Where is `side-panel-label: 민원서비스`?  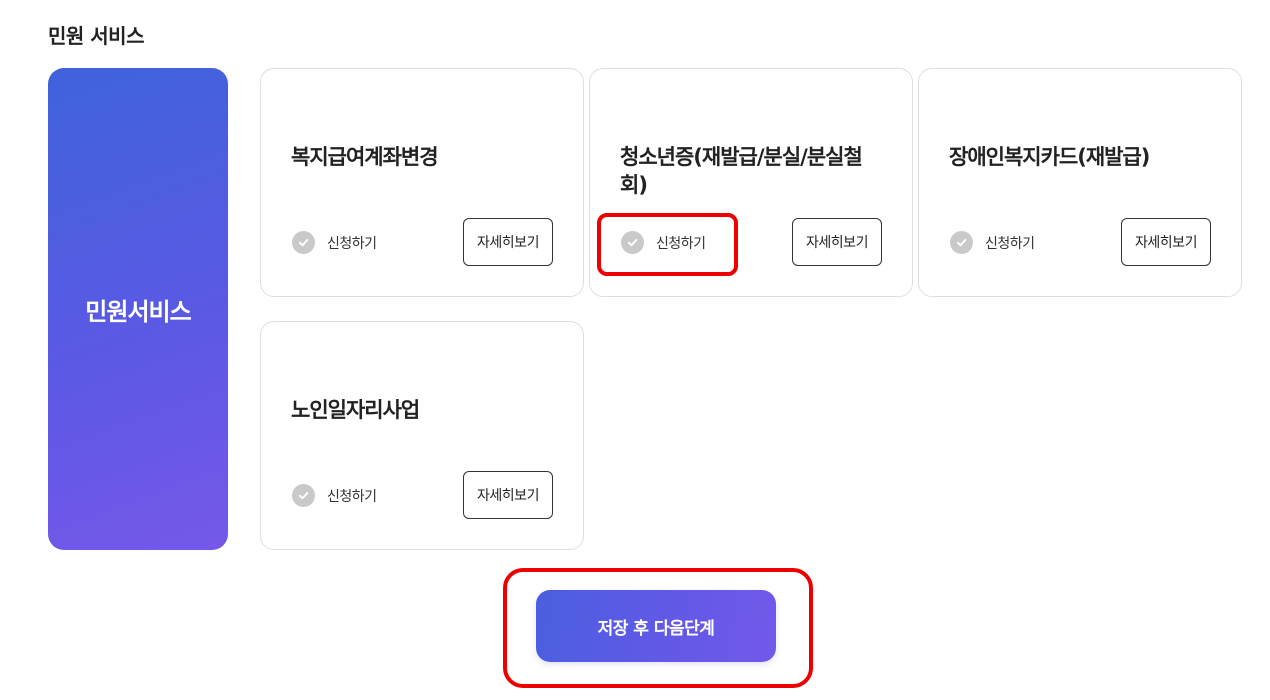
side-panel-label: 민원서비스 is located at coordinates (138, 311).